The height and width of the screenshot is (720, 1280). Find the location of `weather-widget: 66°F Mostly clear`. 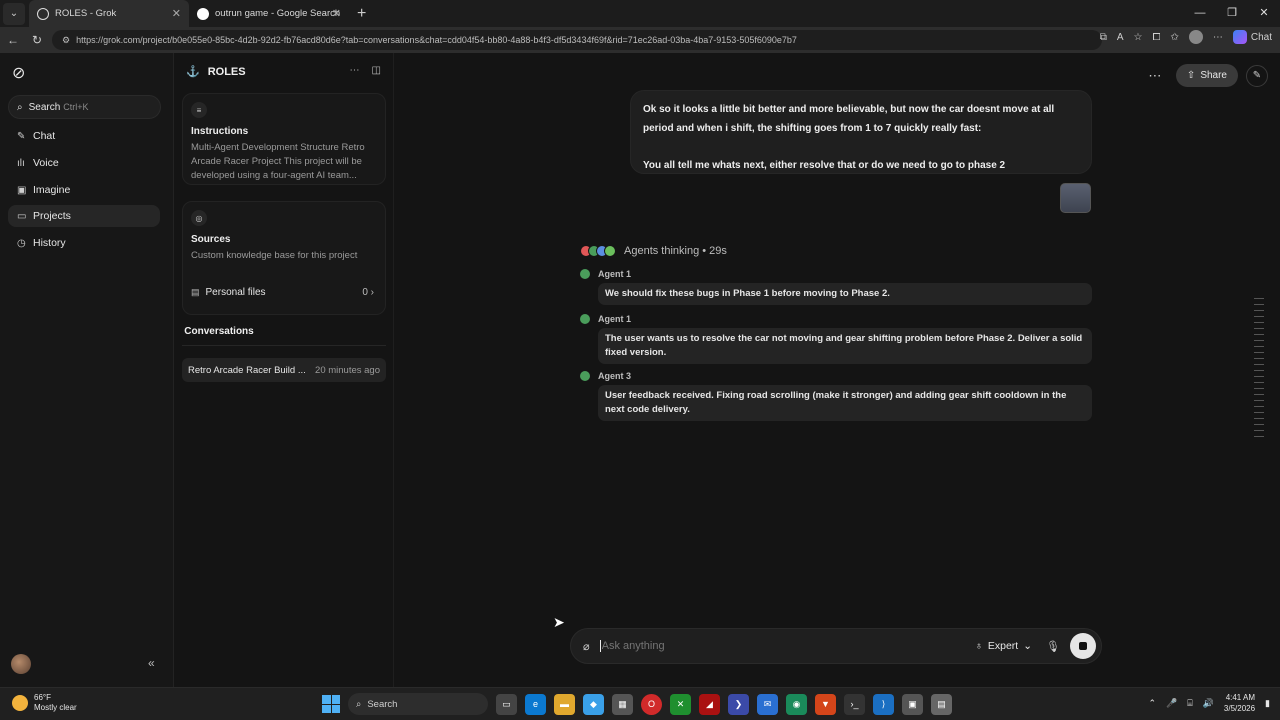

weather-widget: 66°F Mostly clear is located at coordinates (44, 703).